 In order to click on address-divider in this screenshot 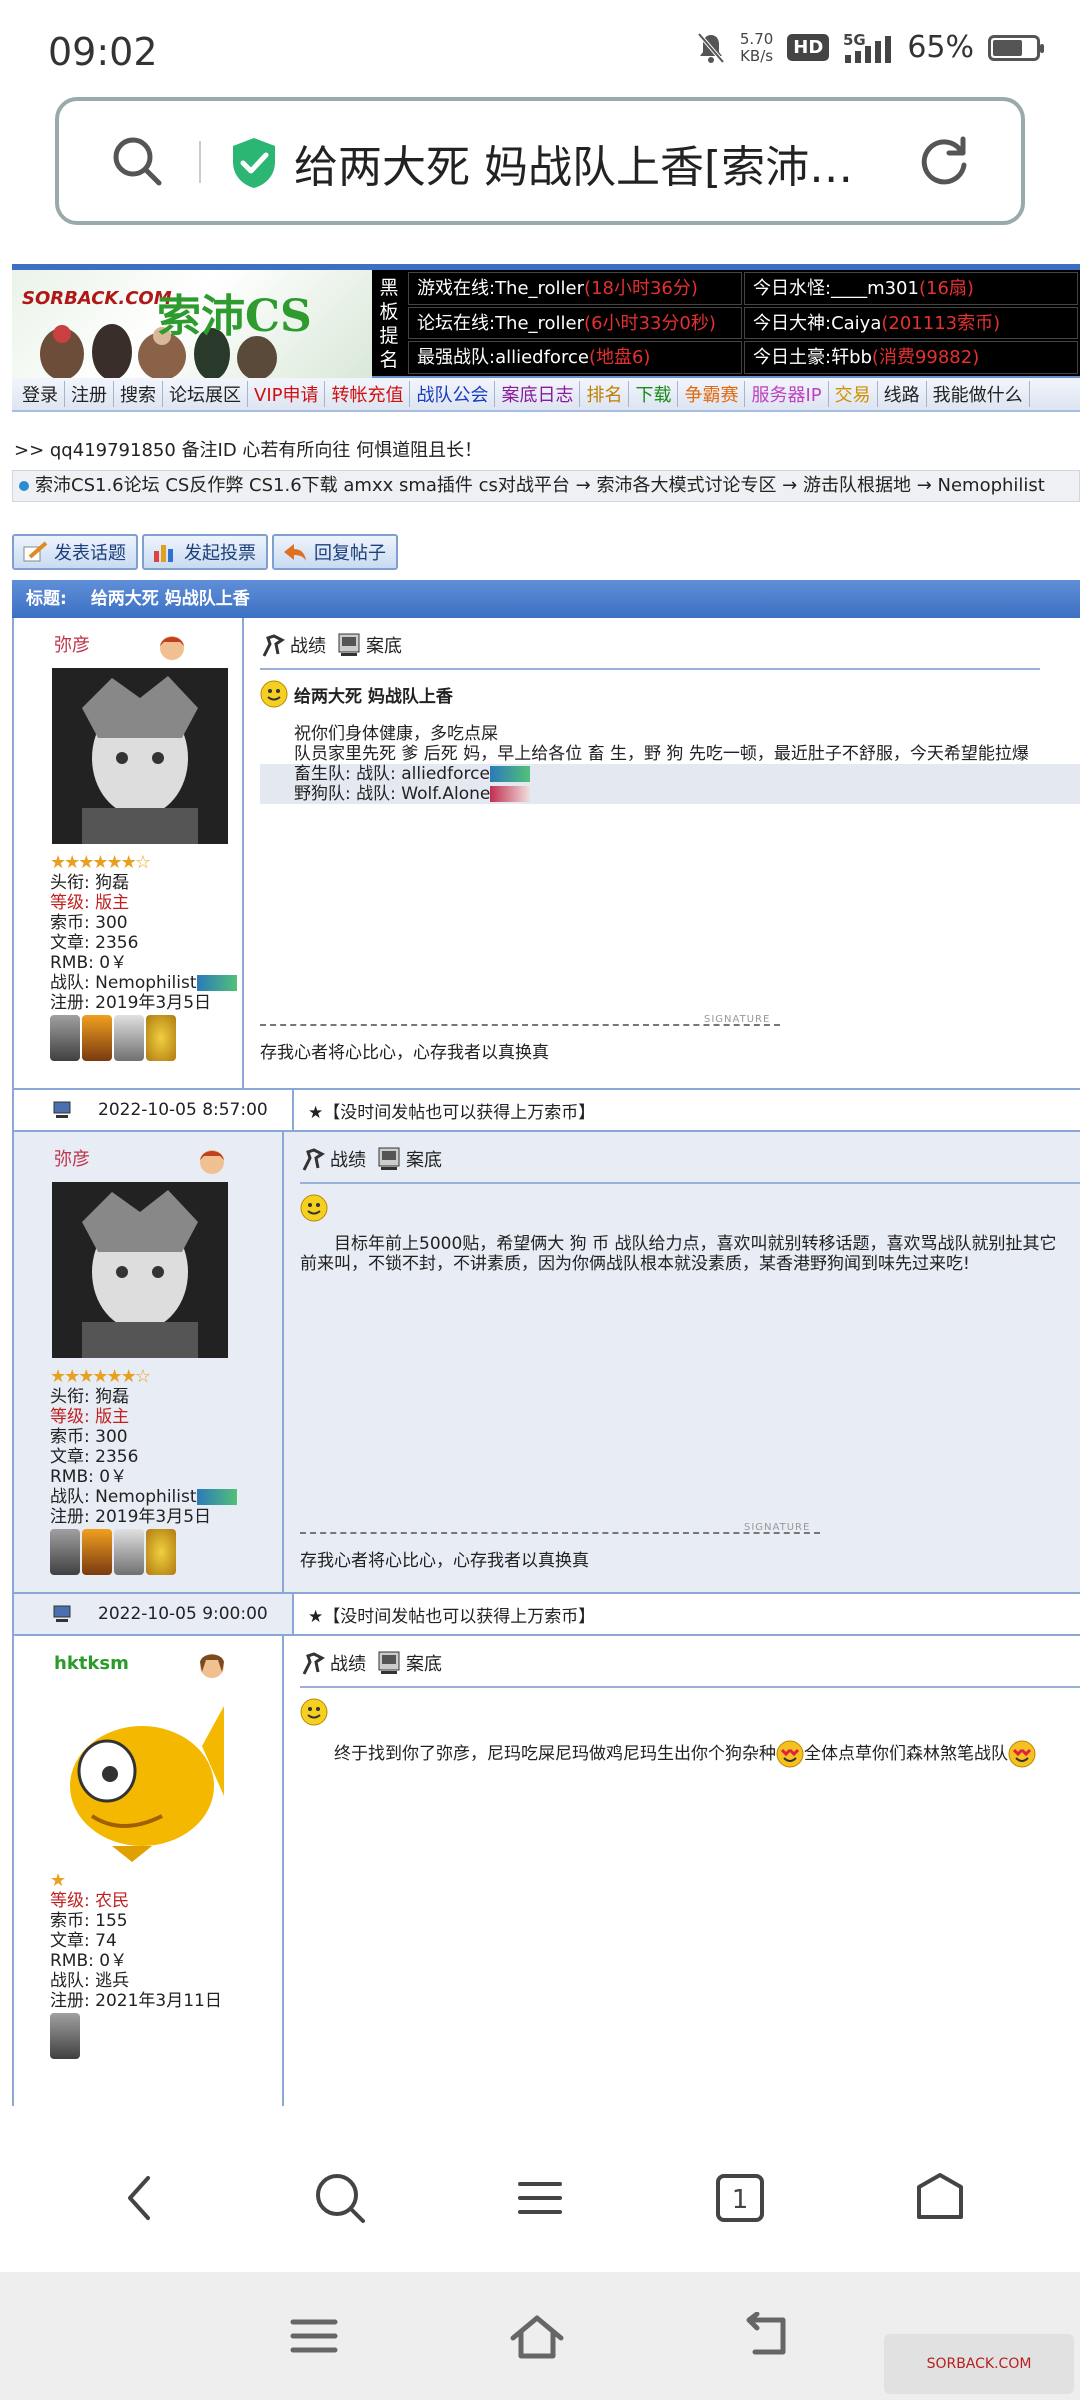, I will do `click(200, 162)`.